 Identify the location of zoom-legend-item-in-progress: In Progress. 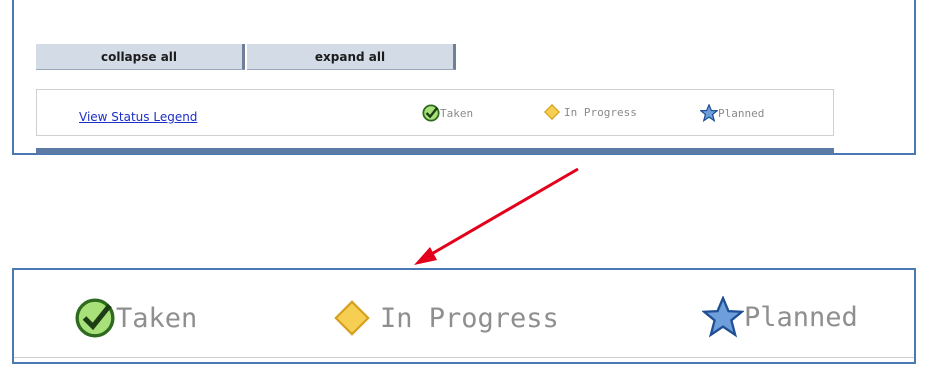
(446, 318).